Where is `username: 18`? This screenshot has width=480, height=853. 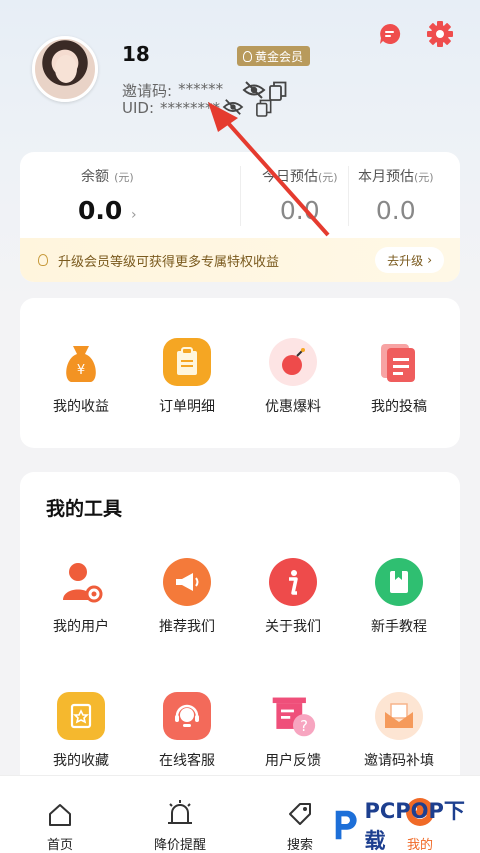 username: 18 is located at coordinates (136, 54).